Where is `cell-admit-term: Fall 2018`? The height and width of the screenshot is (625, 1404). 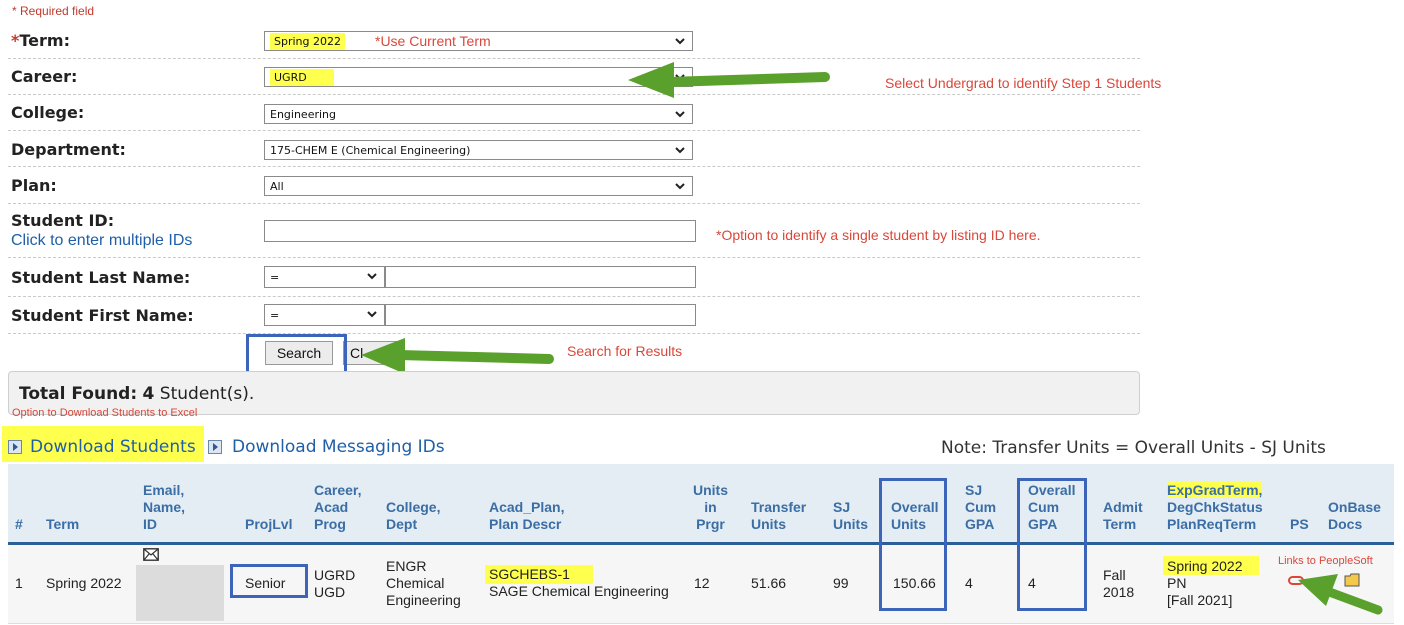
cell-admit-term: Fall 2018 is located at coordinates (1119, 583).